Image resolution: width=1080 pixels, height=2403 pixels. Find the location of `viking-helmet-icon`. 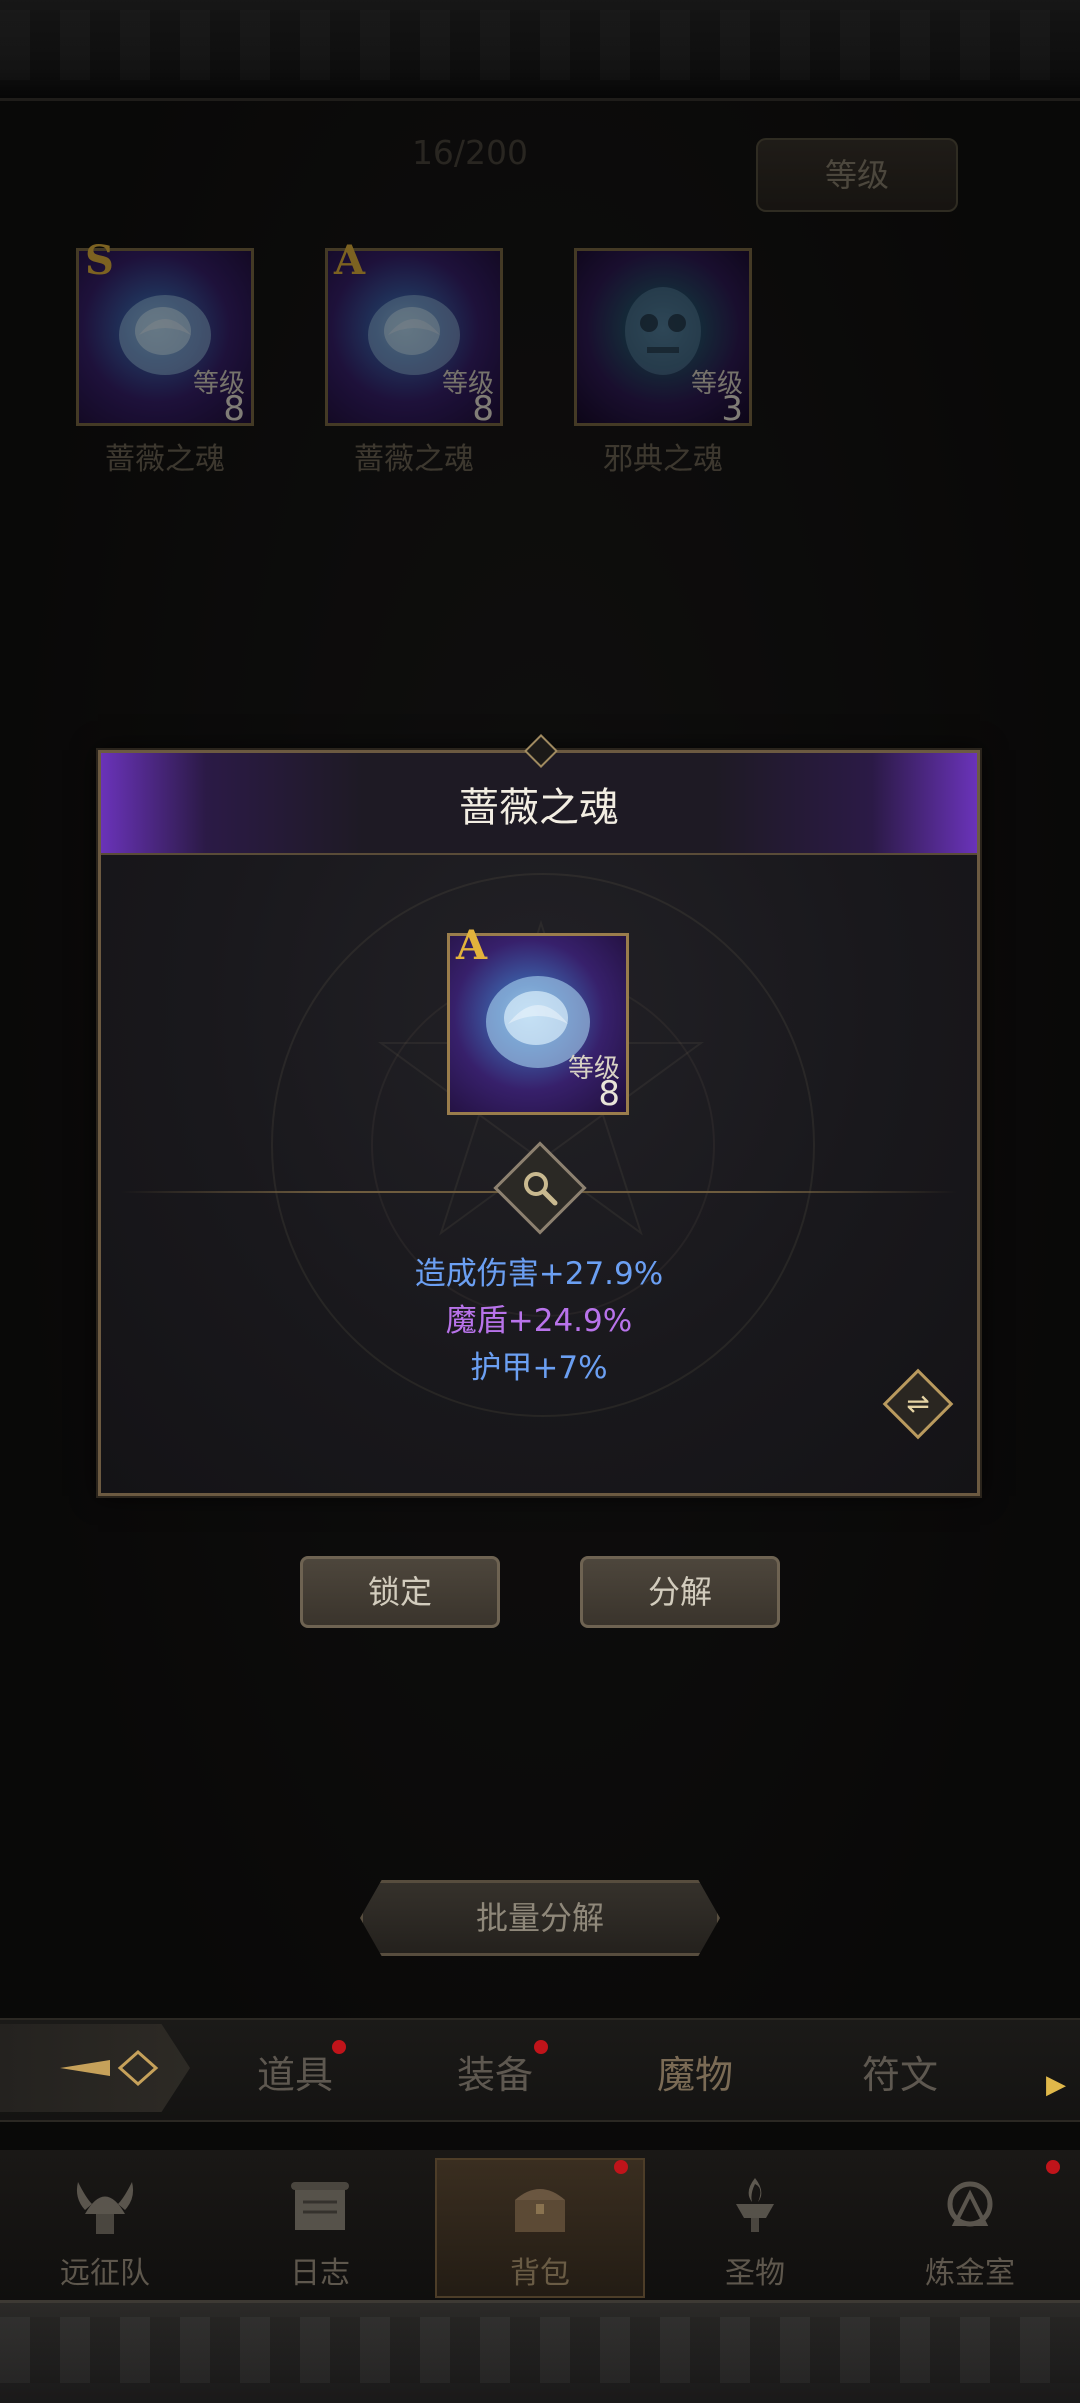

viking-helmet-icon is located at coordinates (105, 2208).